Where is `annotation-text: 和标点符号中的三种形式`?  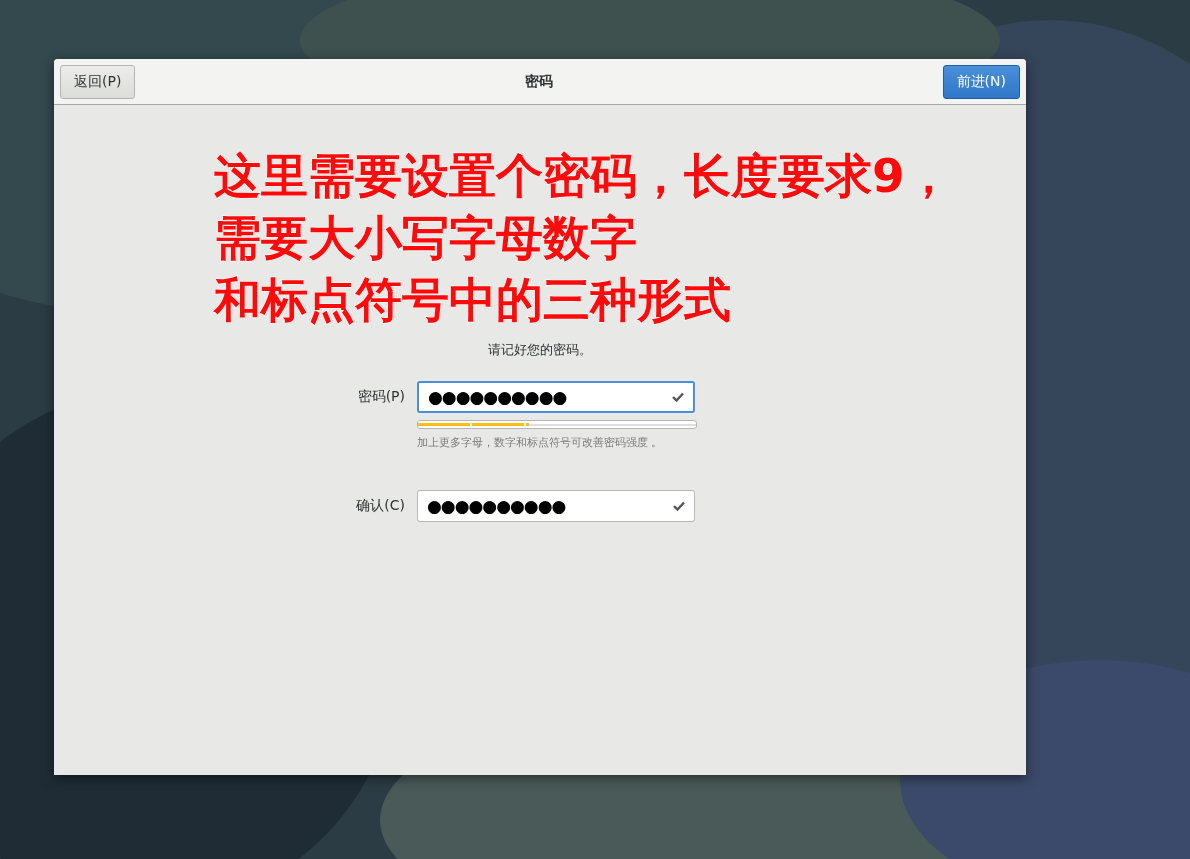 annotation-text: 和标点符号中的三种形式 is located at coordinates (473, 300).